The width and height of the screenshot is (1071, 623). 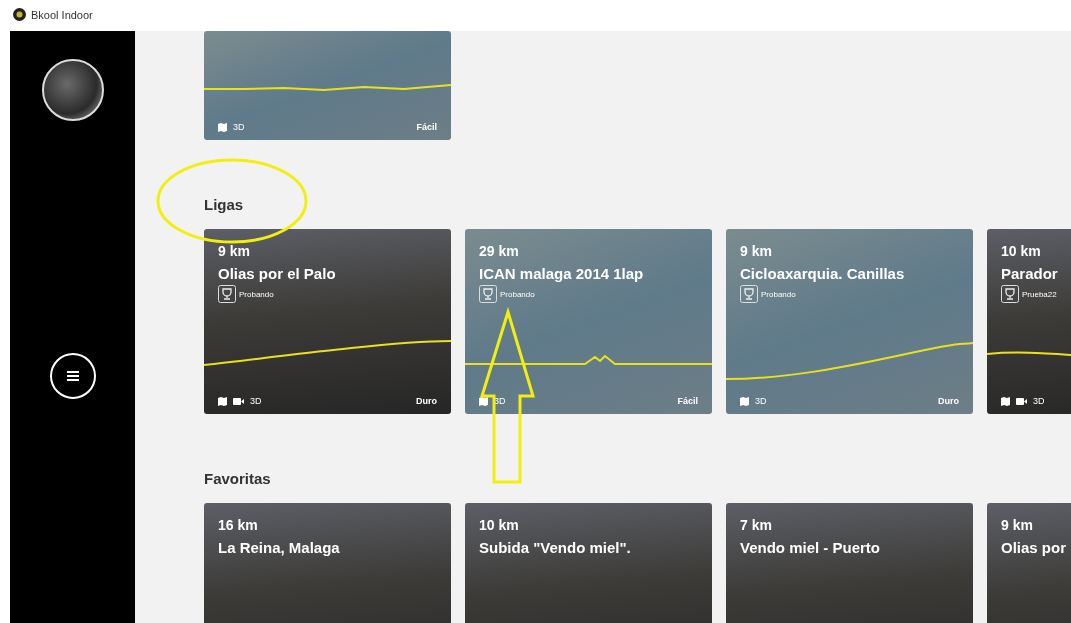 What do you see at coordinates (327, 563) in the screenshot?
I see `route-card: 16 km La Reina, Malaga` at bounding box center [327, 563].